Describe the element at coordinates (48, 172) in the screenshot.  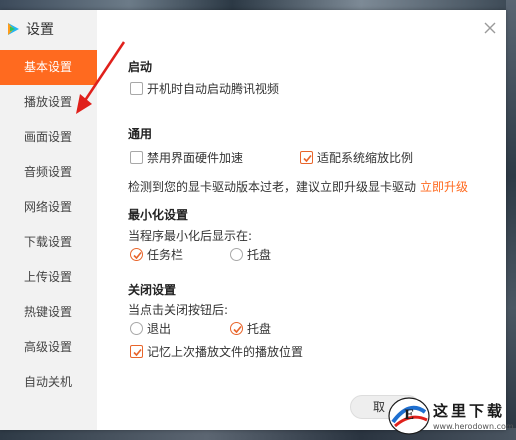
I see `sidebar-item-audio: 音频设置` at that location.